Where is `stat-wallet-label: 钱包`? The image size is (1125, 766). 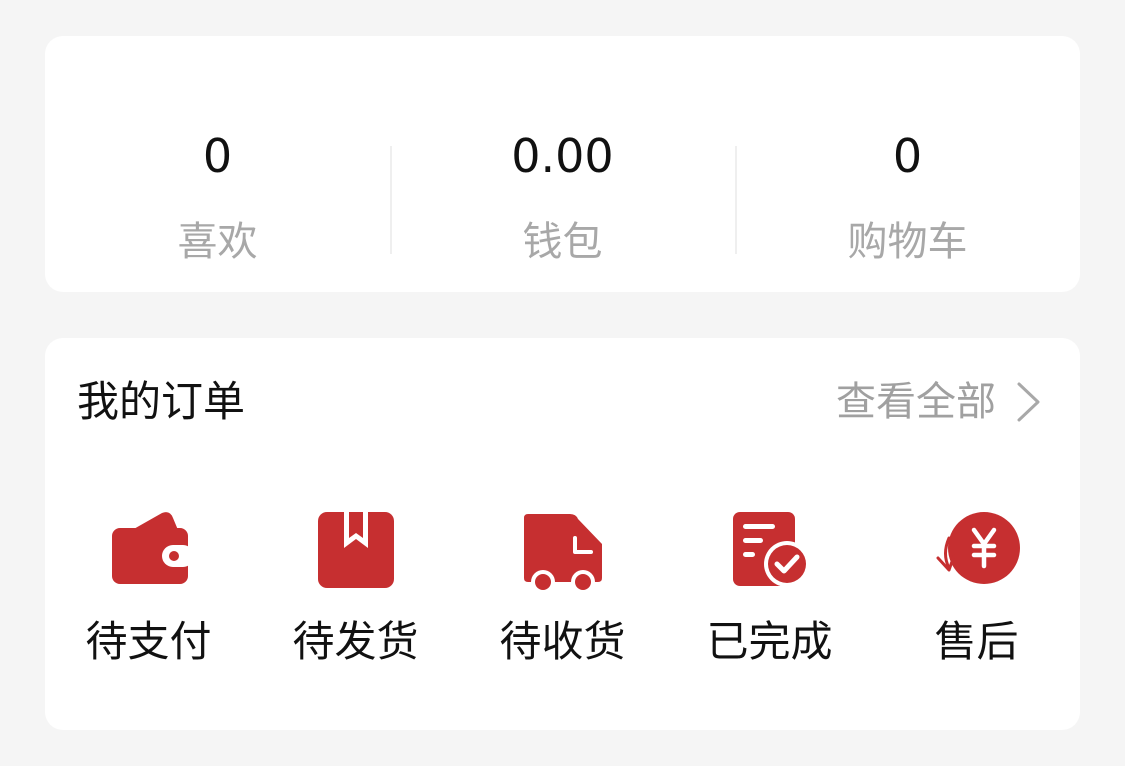 stat-wallet-label: 钱包 is located at coordinates (562, 242).